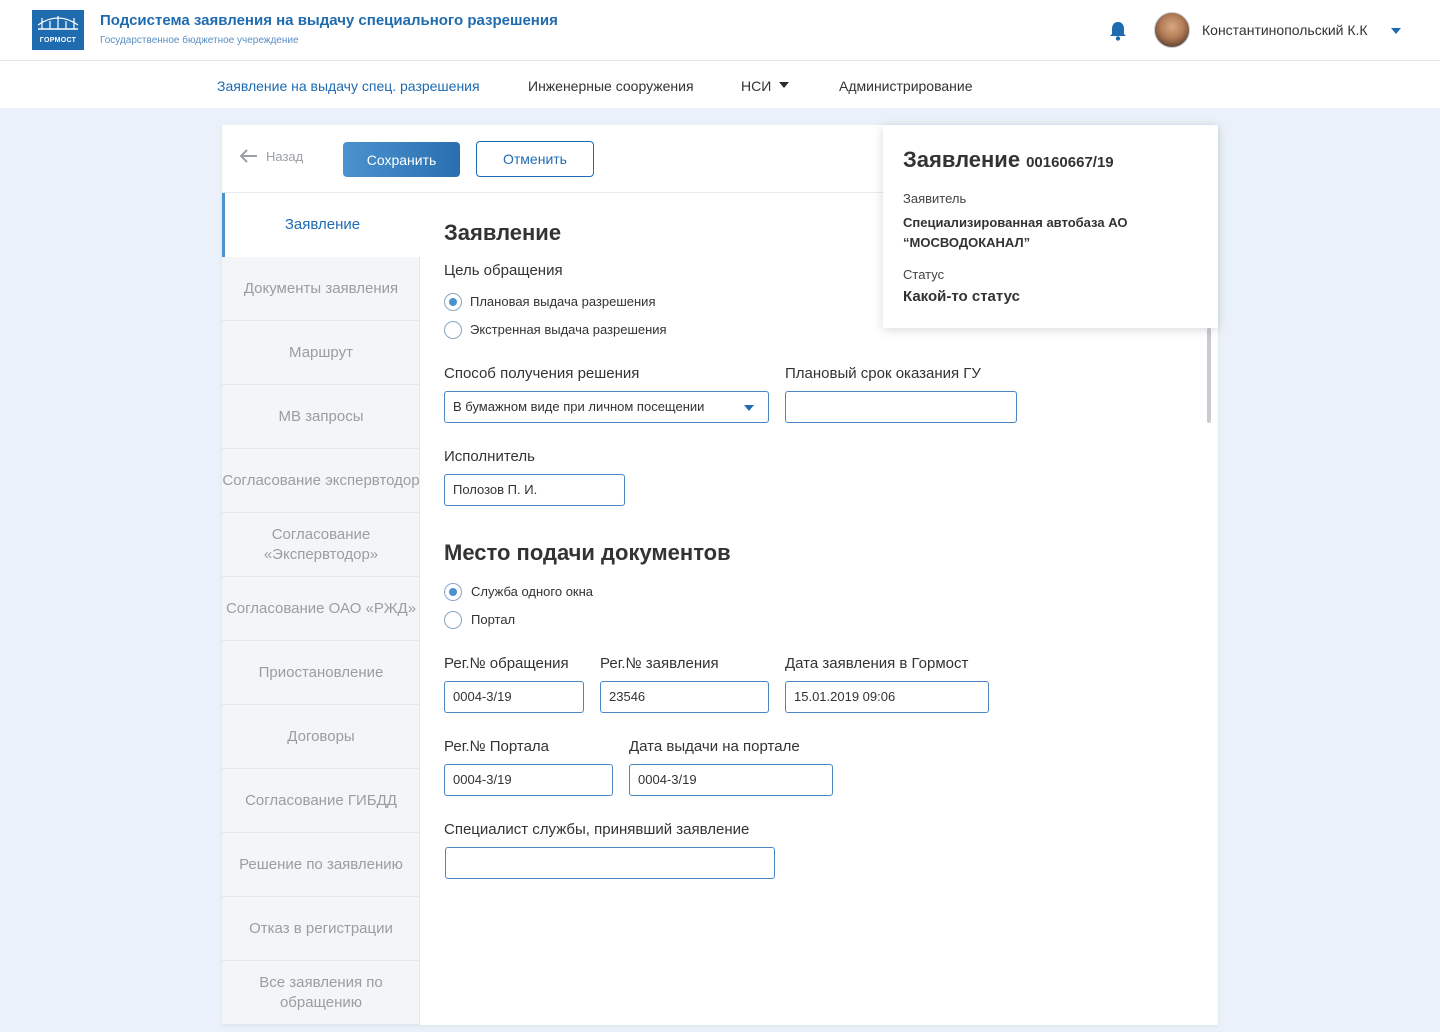  I want to click on sidebar-item-application: Заявление, so click(321, 225).